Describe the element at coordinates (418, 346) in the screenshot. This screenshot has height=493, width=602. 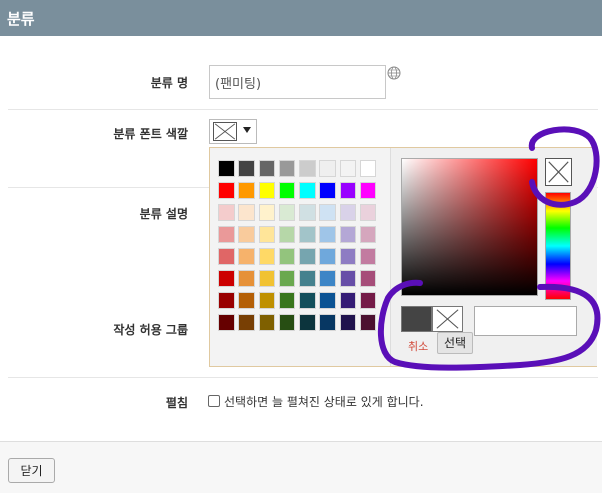
I see `cancel-link: 취소` at that location.